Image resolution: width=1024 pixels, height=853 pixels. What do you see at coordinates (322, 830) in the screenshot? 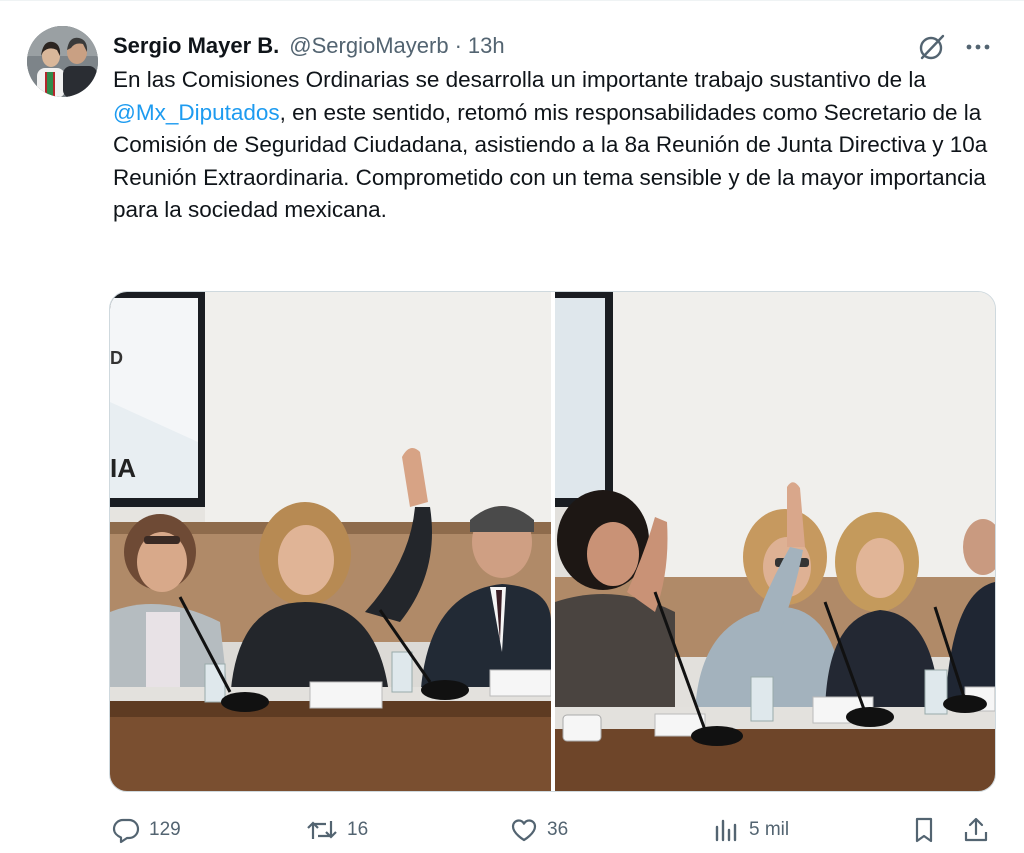
I see `repost-icon` at bounding box center [322, 830].